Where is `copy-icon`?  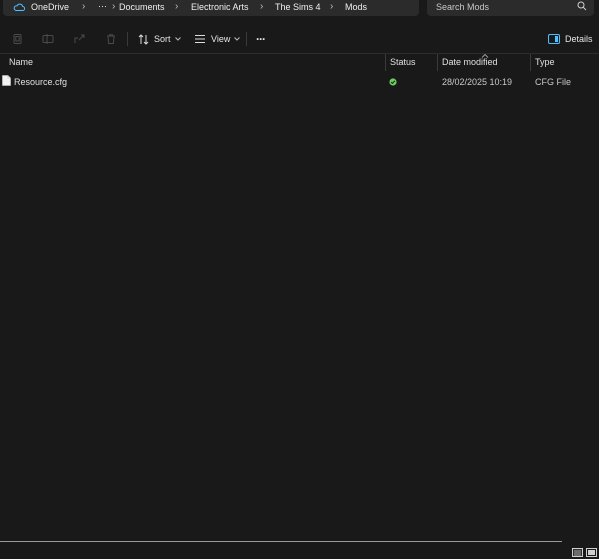 copy-icon is located at coordinates (18, 39).